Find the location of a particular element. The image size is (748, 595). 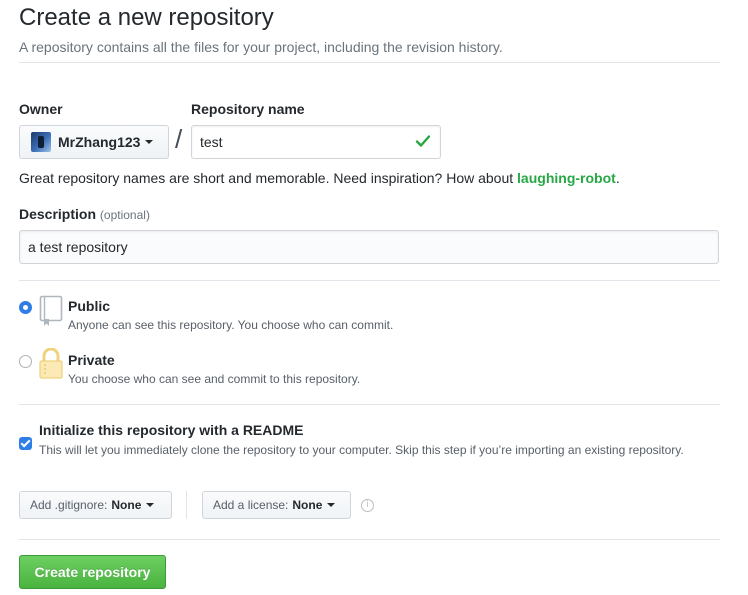

description-value: a test repository is located at coordinates (78, 247).